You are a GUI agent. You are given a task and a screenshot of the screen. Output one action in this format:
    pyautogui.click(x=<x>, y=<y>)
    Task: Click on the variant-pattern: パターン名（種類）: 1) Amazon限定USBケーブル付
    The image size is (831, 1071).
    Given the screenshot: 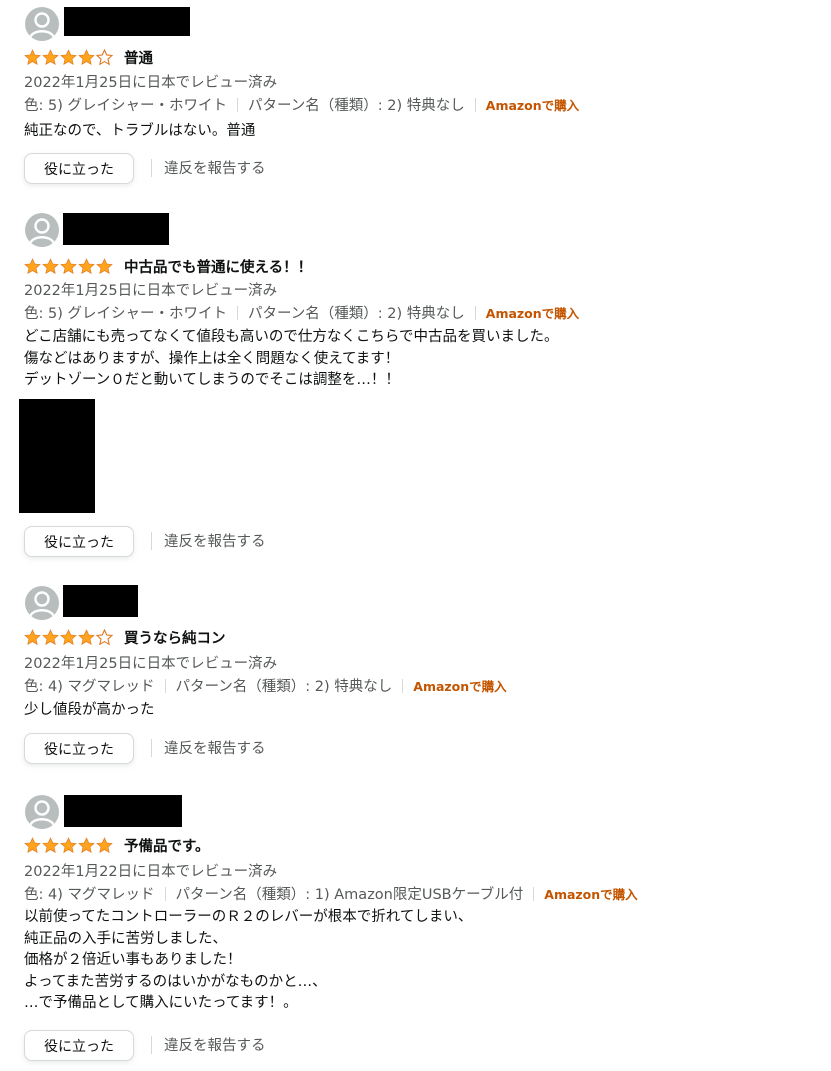 What is the action you would take?
    pyautogui.click(x=349, y=895)
    